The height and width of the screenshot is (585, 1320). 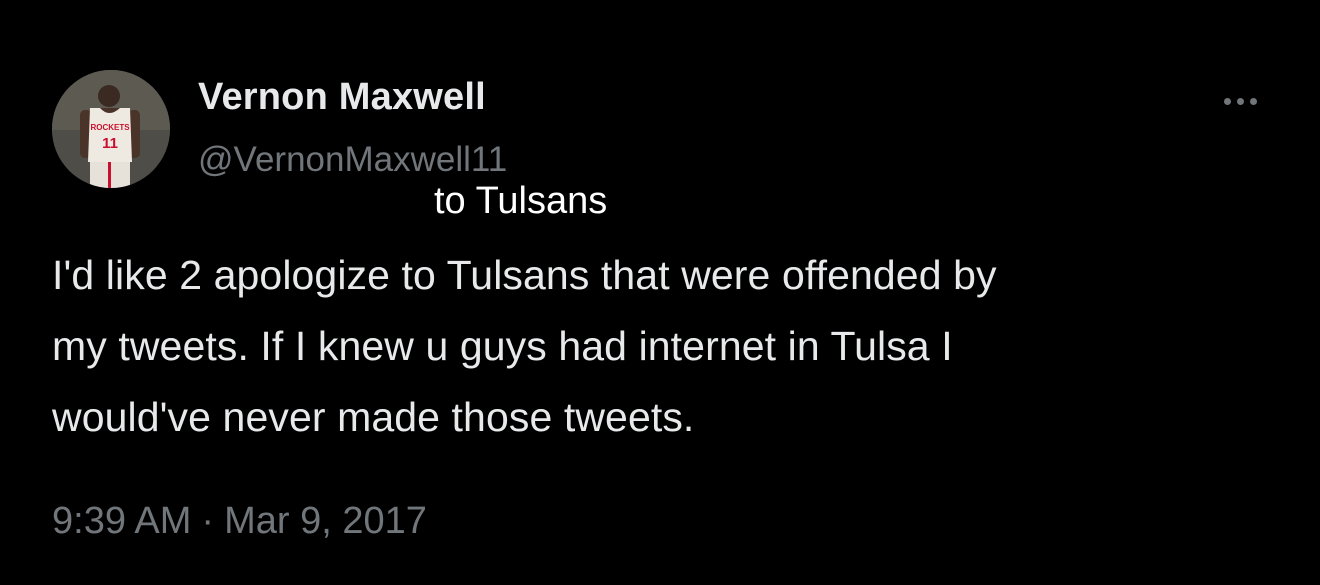 What do you see at coordinates (122, 521) in the screenshot?
I see `tweet-time: 9:39 AM` at bounding box center [122, 521].